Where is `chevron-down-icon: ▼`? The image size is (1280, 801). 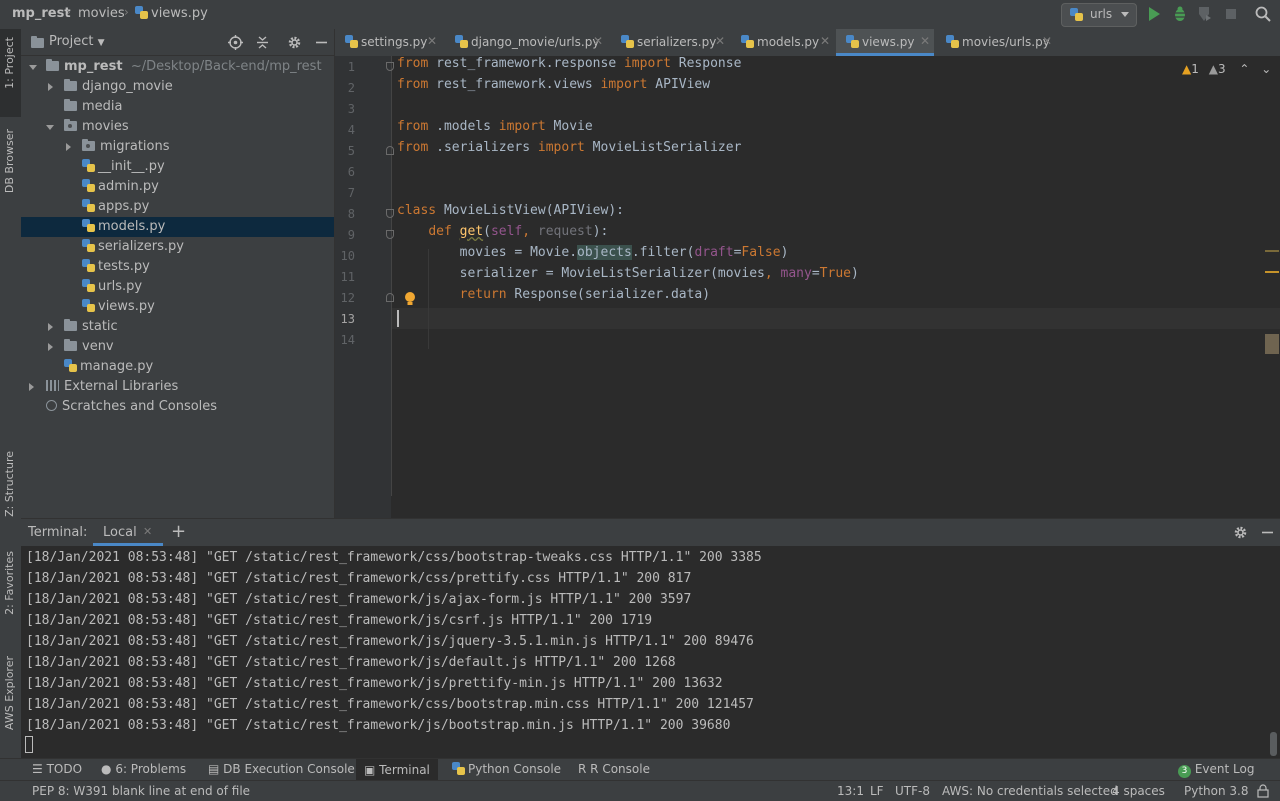
chevron-down-icon: ▼ is located at coordinates (101, 43).